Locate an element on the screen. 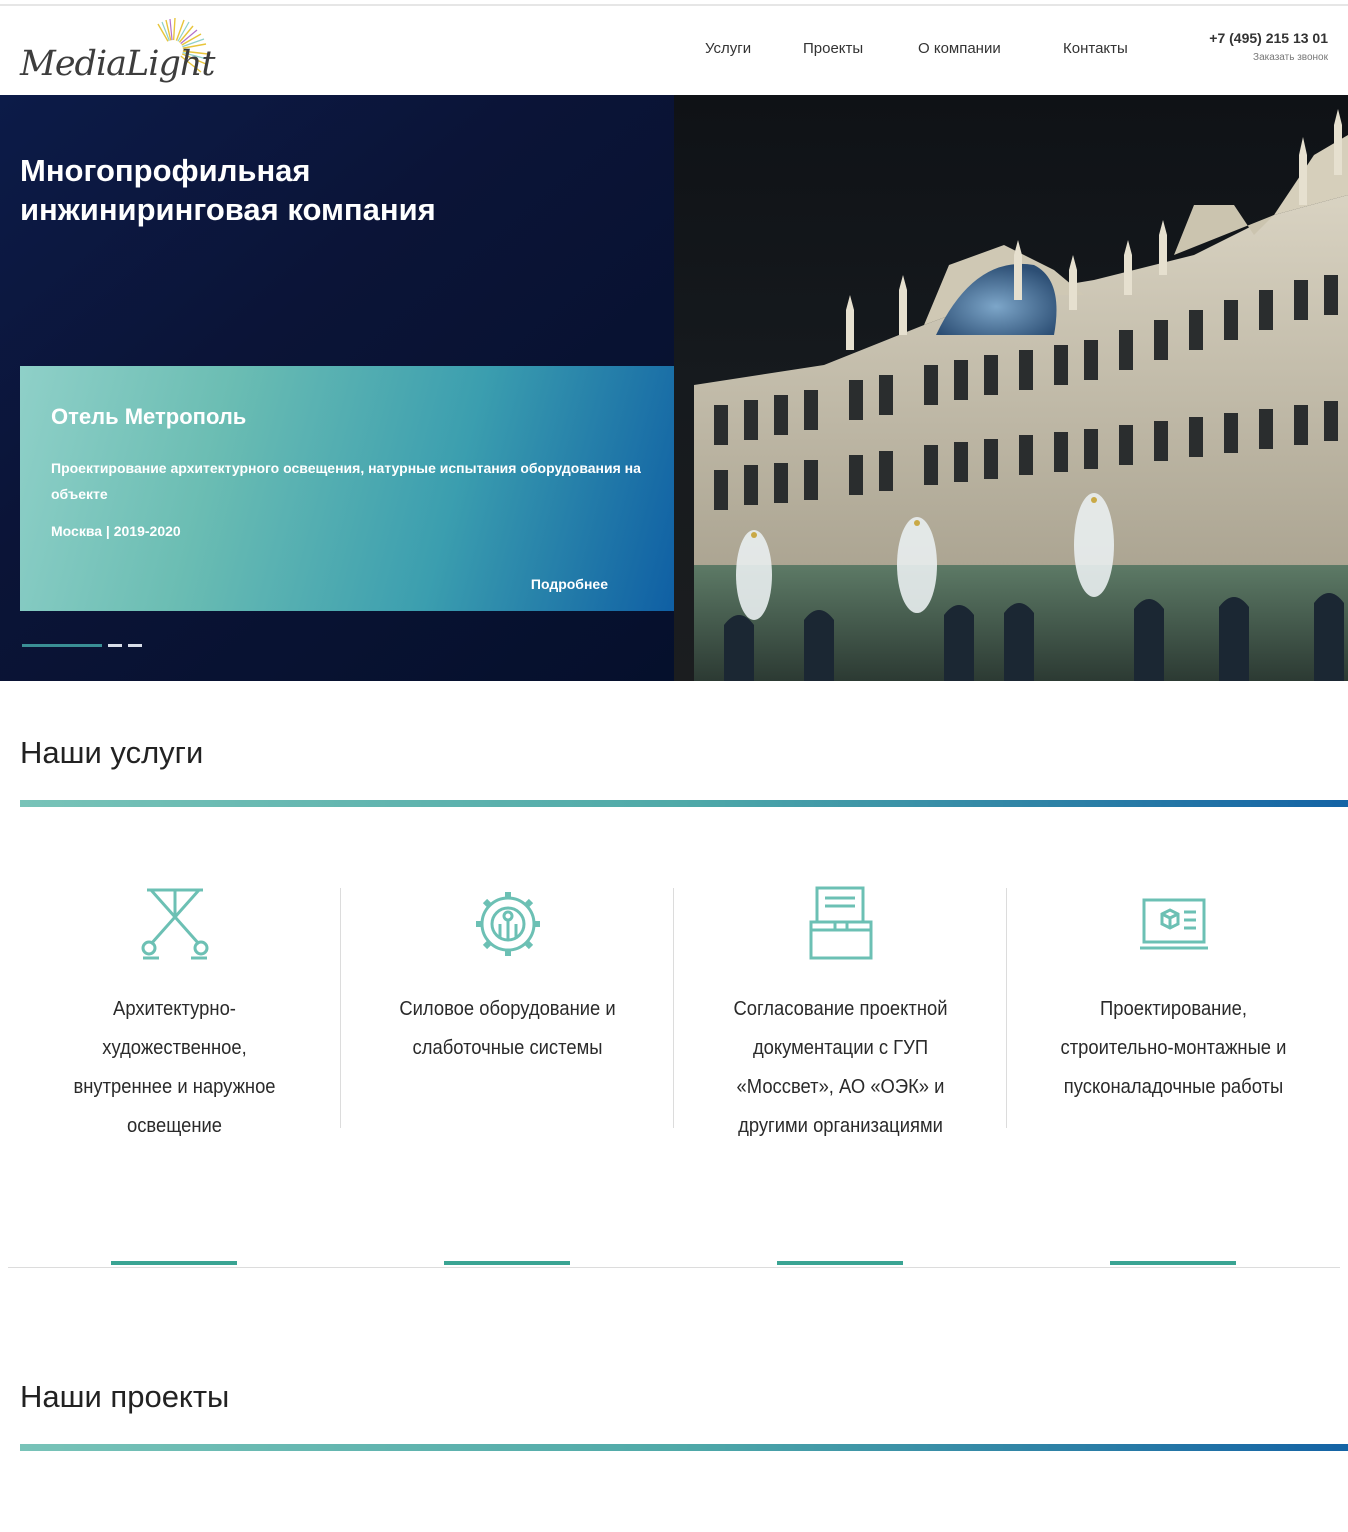 The image size is (1348, 1532). card-title: Отель Метрополь is located at coordinates (149, 416).